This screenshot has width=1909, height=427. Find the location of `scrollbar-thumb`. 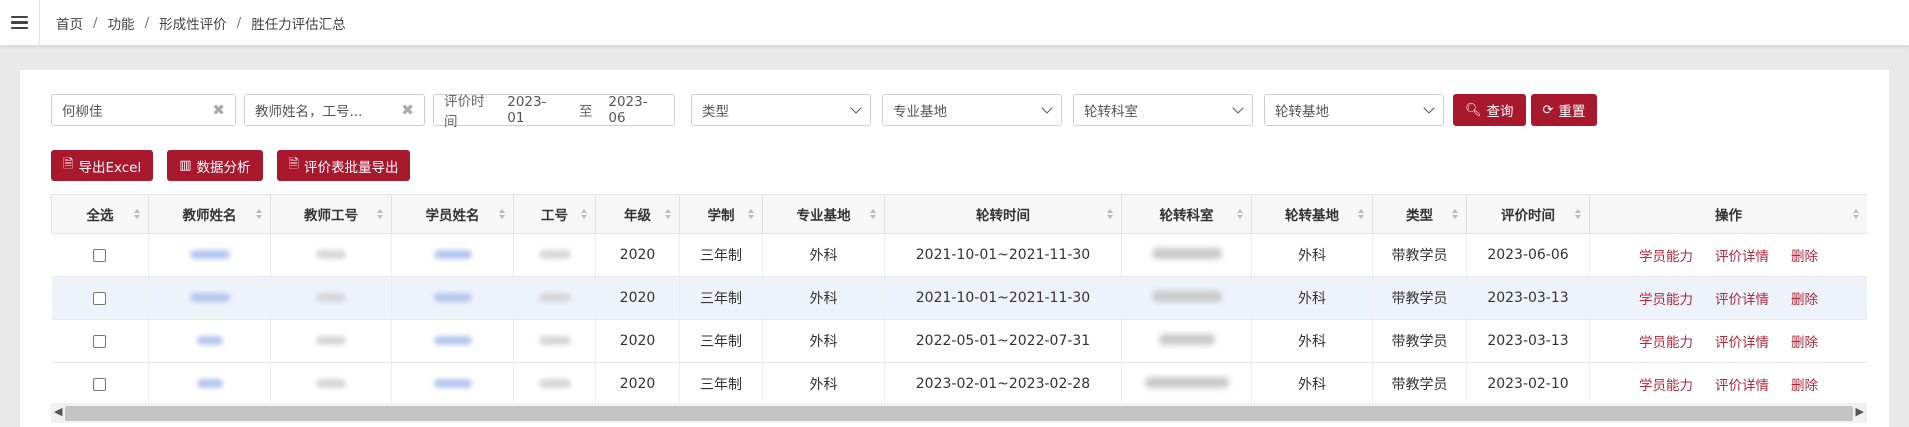

scrollbar-thumb is located at coordinates (959, 413).